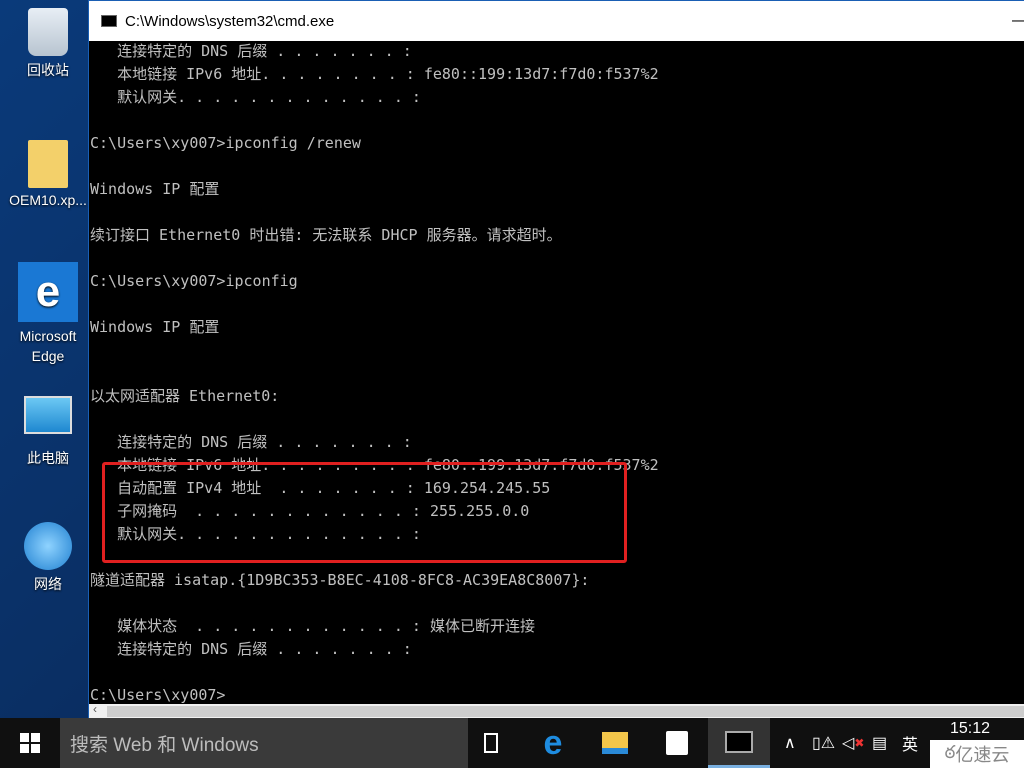 The width and height of the screenshot is (1024, 768). I want to click on explorer-taskbar-button, so click(615, 743).